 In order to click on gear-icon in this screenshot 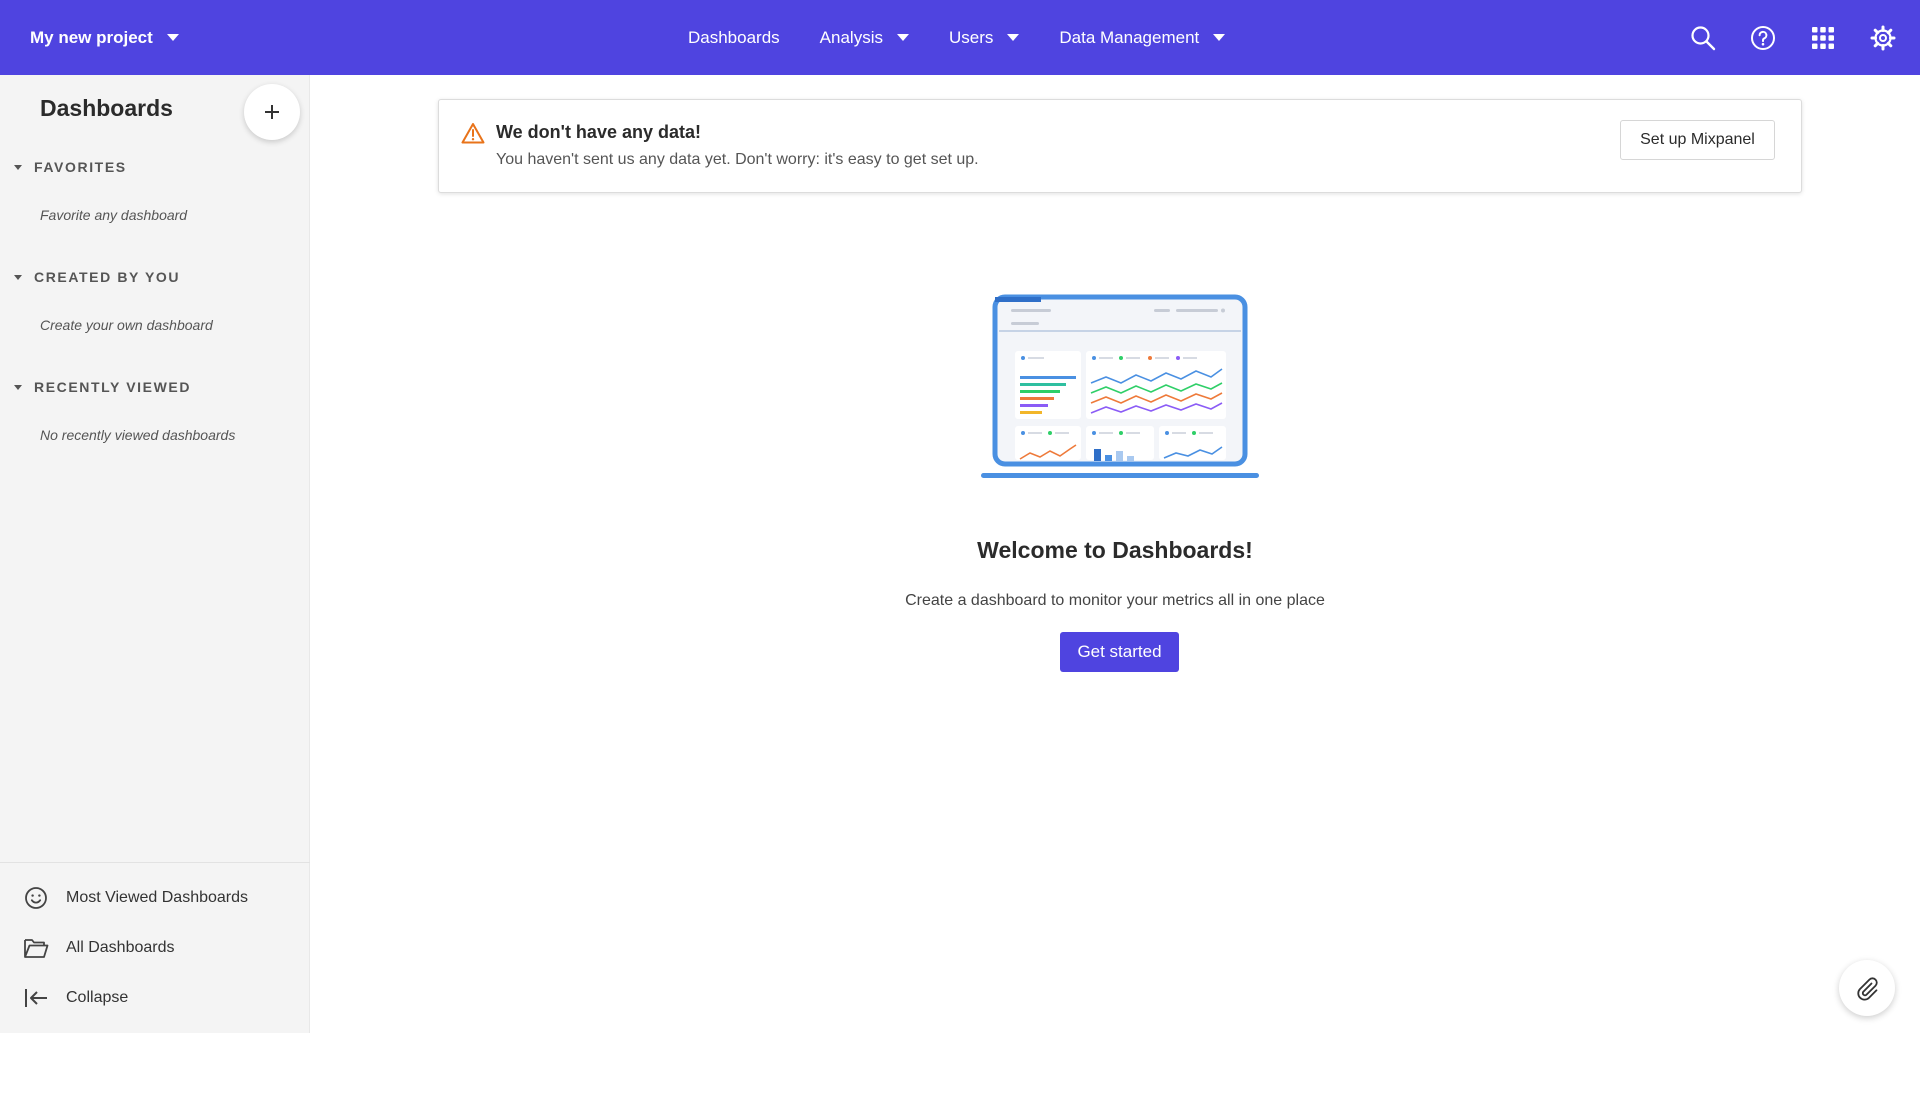, I will do `click(1883, 38)`.